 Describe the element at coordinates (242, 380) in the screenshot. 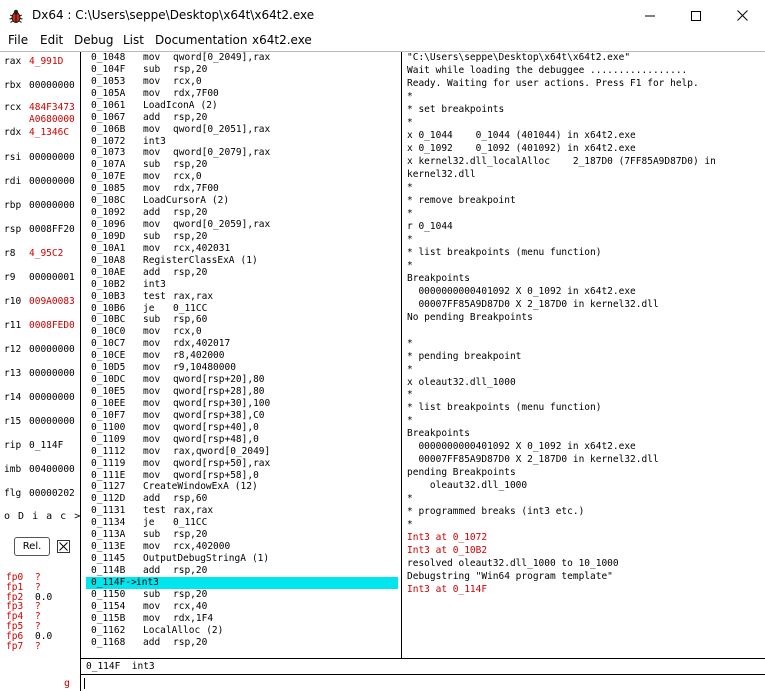

I see `disasm-line: 0_10DC mov qword[rsp+20],80` at that location.